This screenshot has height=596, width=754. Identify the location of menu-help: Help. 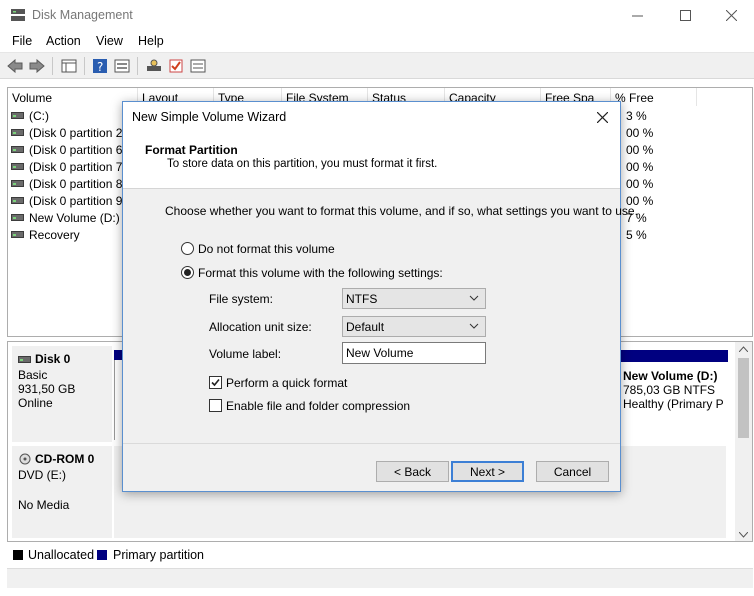
(151, 41).